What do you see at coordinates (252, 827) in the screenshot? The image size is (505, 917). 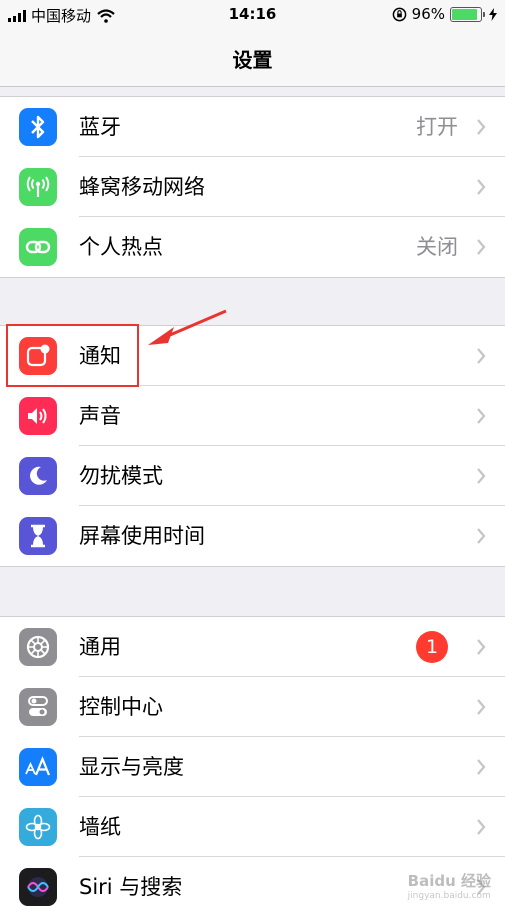 I see `settings-row-wallpaper: 墙纸` at bounding box center [252, 827].